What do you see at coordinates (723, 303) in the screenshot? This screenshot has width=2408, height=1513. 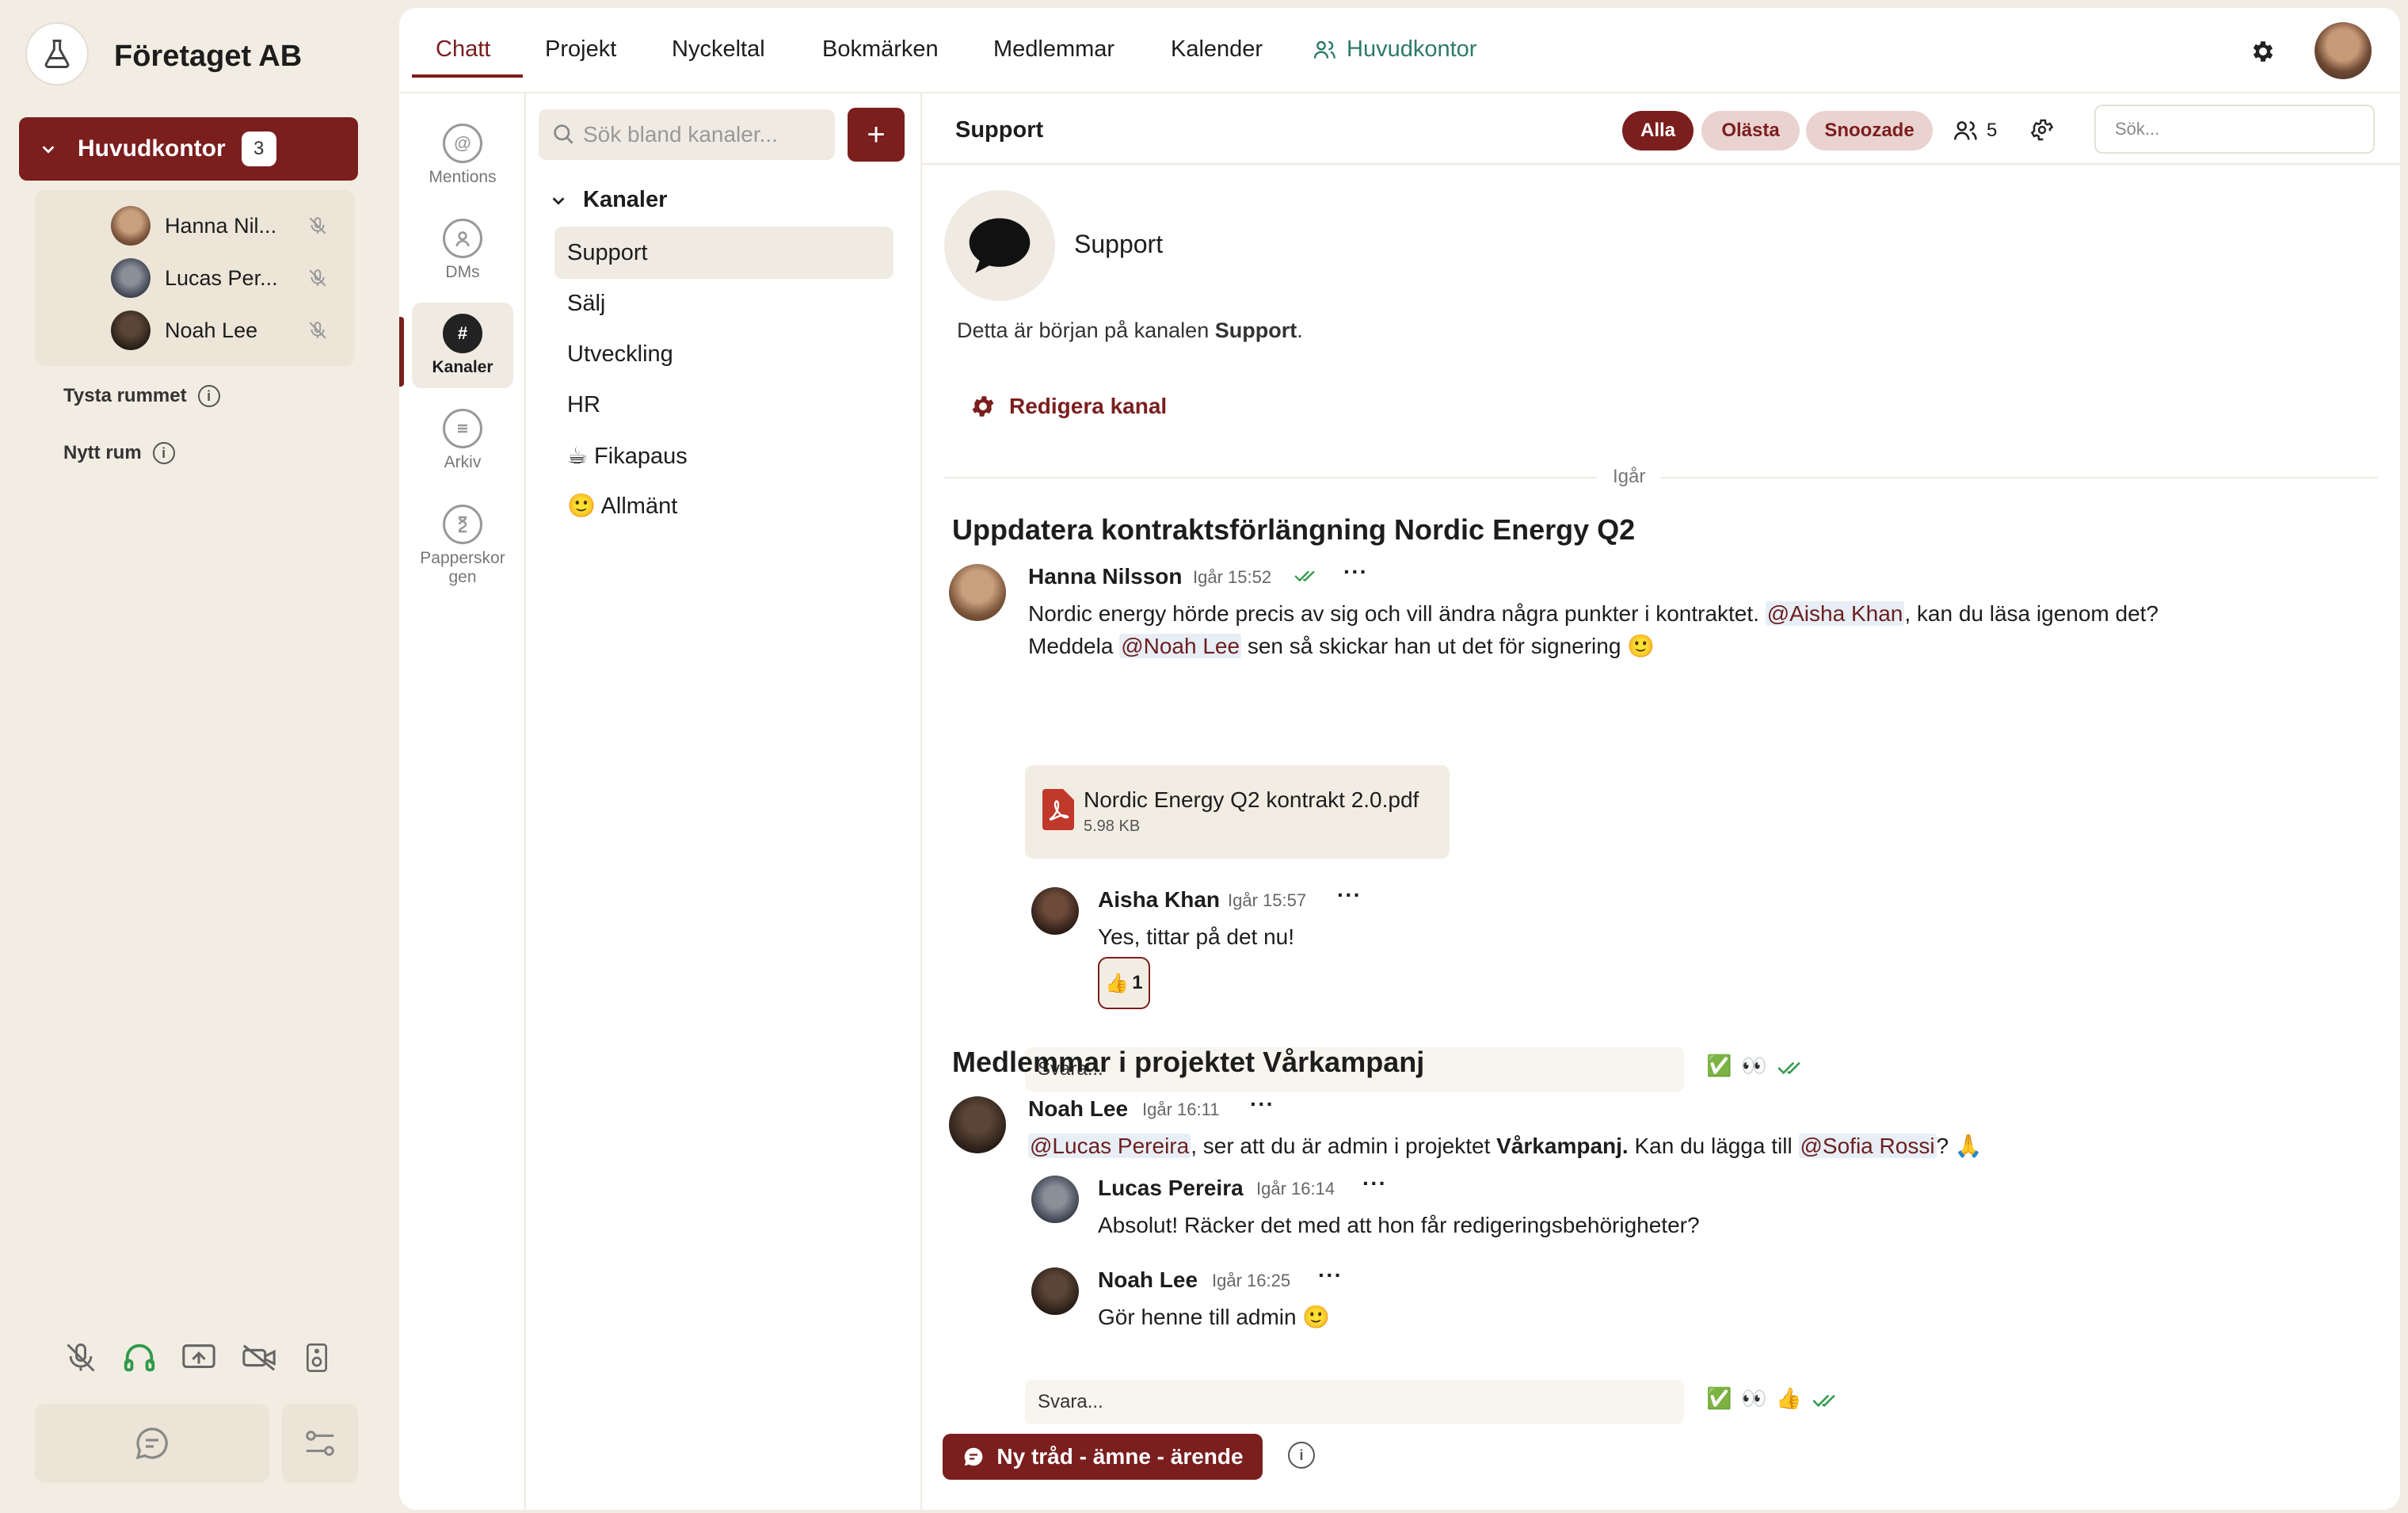 I see `channel-item-salj: Sälj` at bounding box center [723, 303].